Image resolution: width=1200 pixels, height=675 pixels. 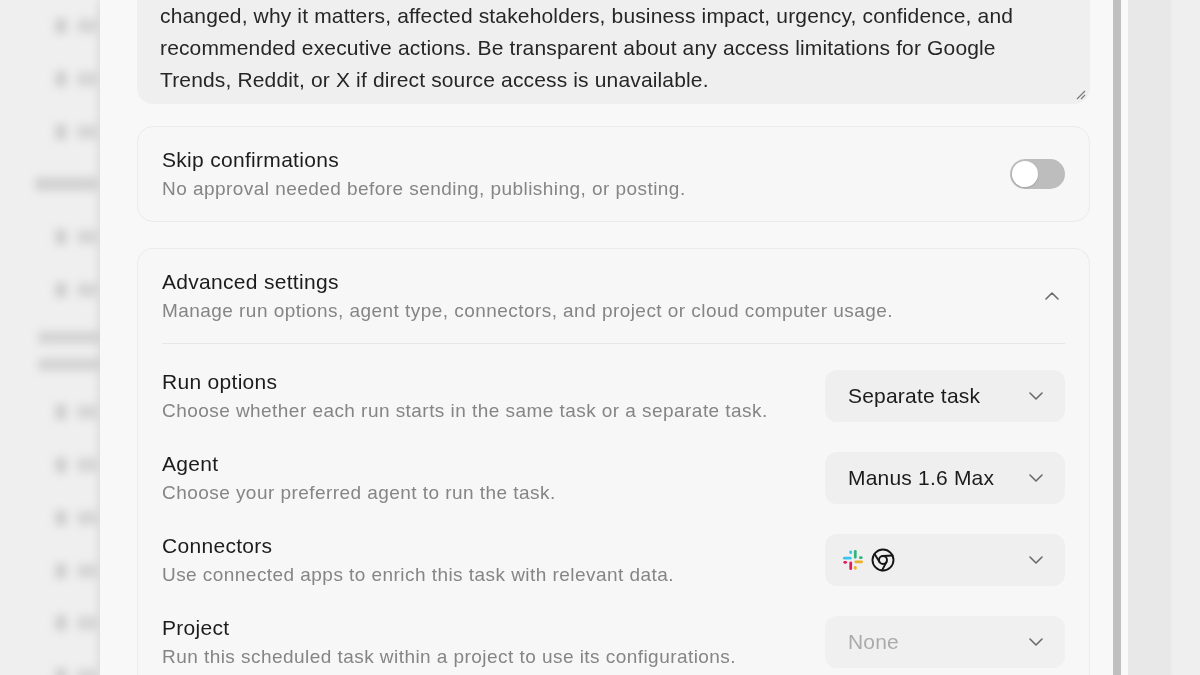 I want to click on setting-description: No approval needed before sending, publishing, or posting., so click(x=424, y=189).